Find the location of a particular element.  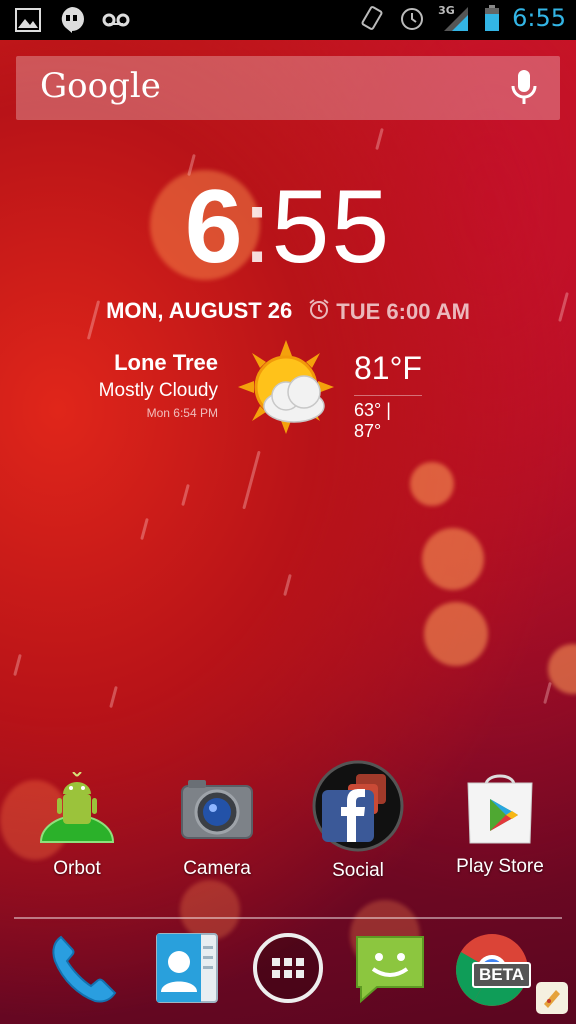

social-folder-icon is located at coordinates (358, 806).